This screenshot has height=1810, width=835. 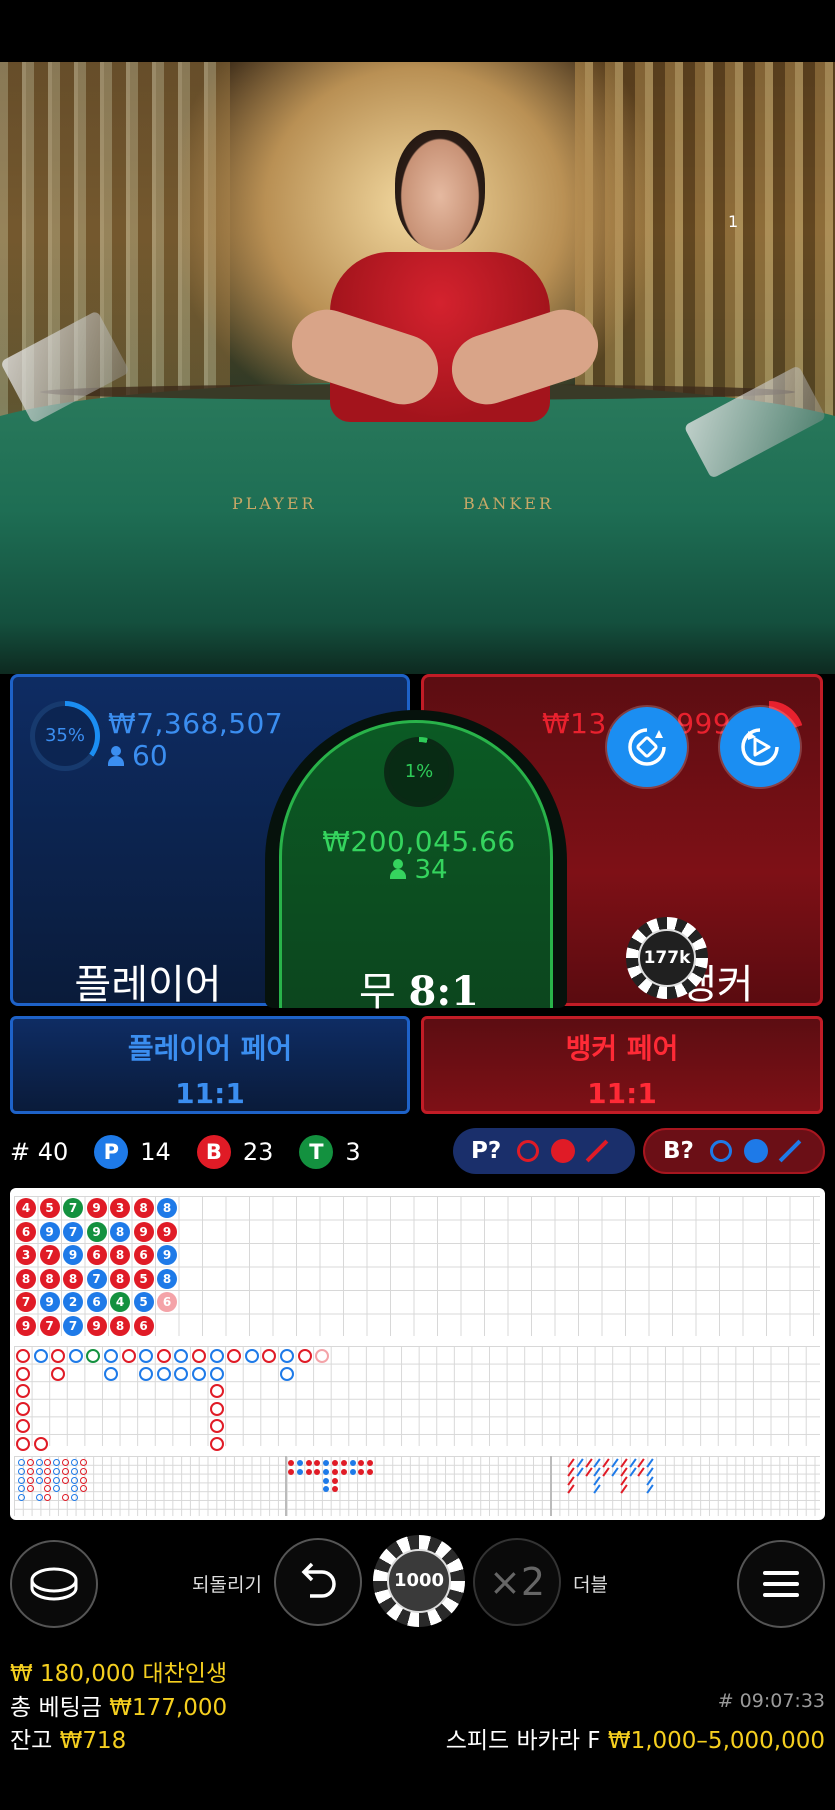 What do you see at coordinates (647, 747) in the screenshot?
I see `rotate-view-button` at bounding box center [647, 747].